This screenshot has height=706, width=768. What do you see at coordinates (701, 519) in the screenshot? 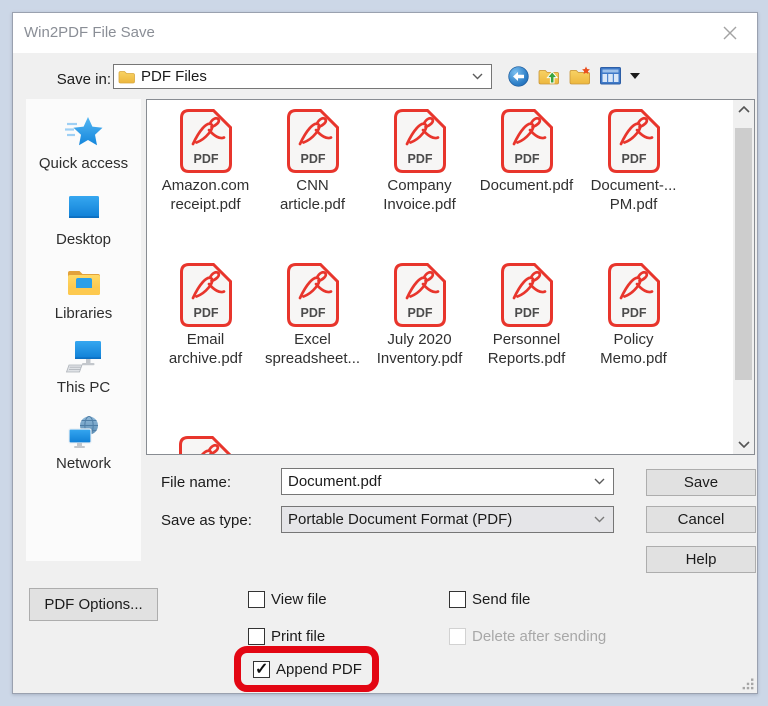
I see `cancel-button: Cancel` at bounding box center [701, 519].